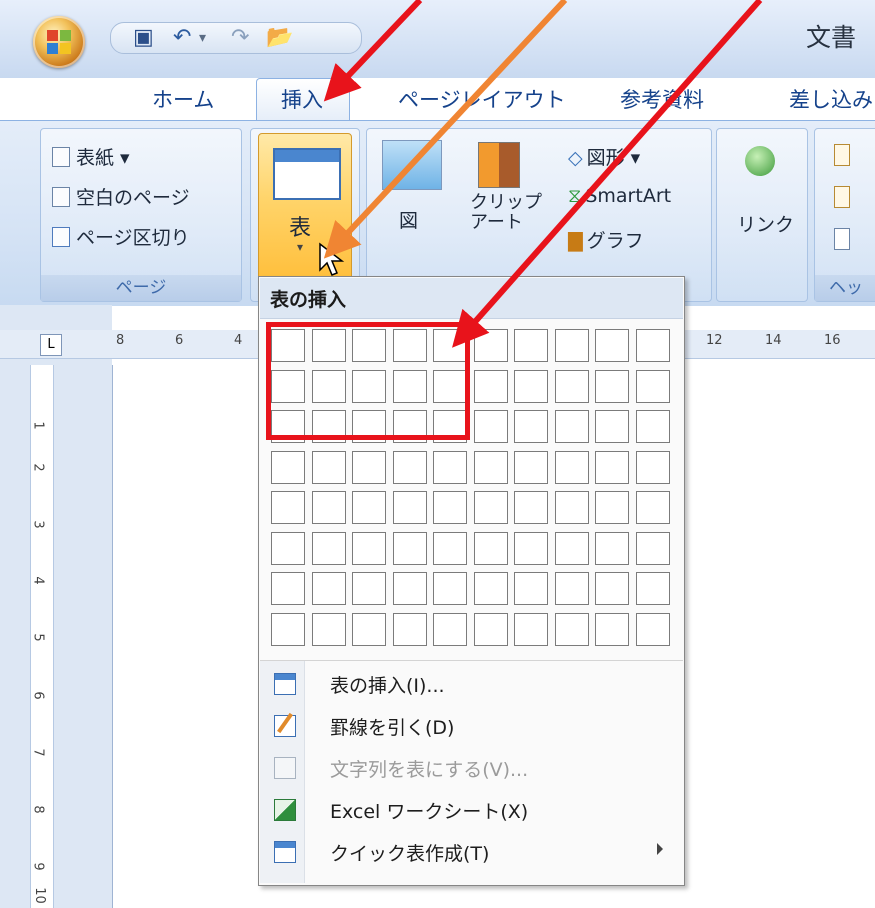 This screenshot has height=908, width=875. I want to click on tab-mailings: 差し込み, so click(831, 99).